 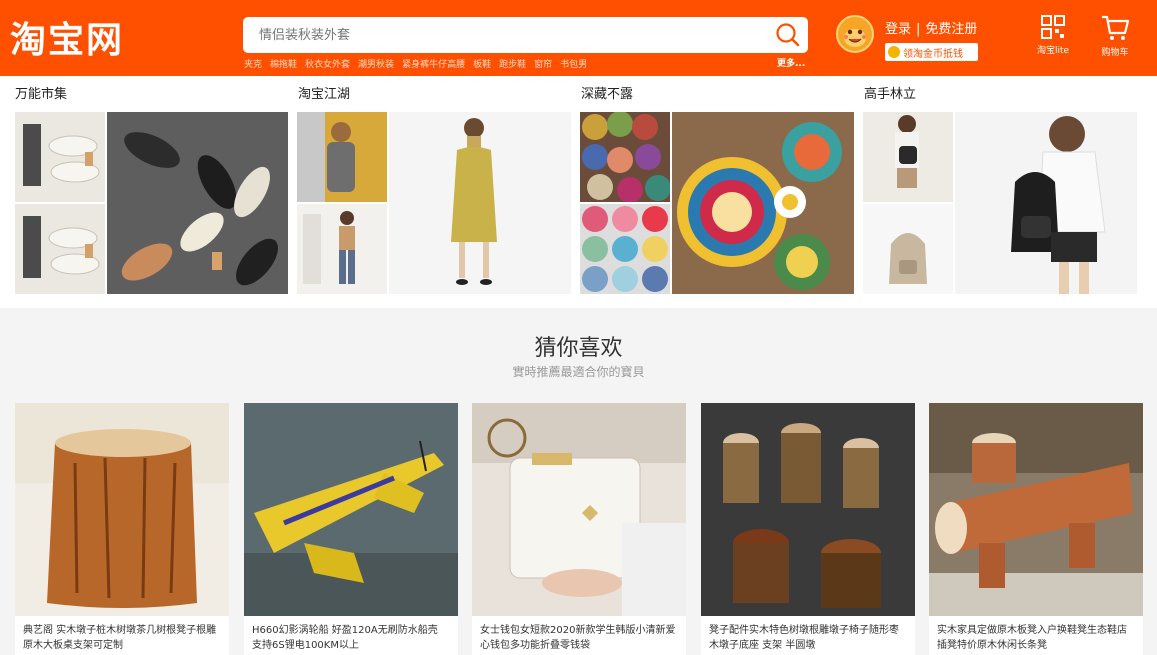 I want to click on login-register: 登录 | 免费注册, so click(x=931, y=27).